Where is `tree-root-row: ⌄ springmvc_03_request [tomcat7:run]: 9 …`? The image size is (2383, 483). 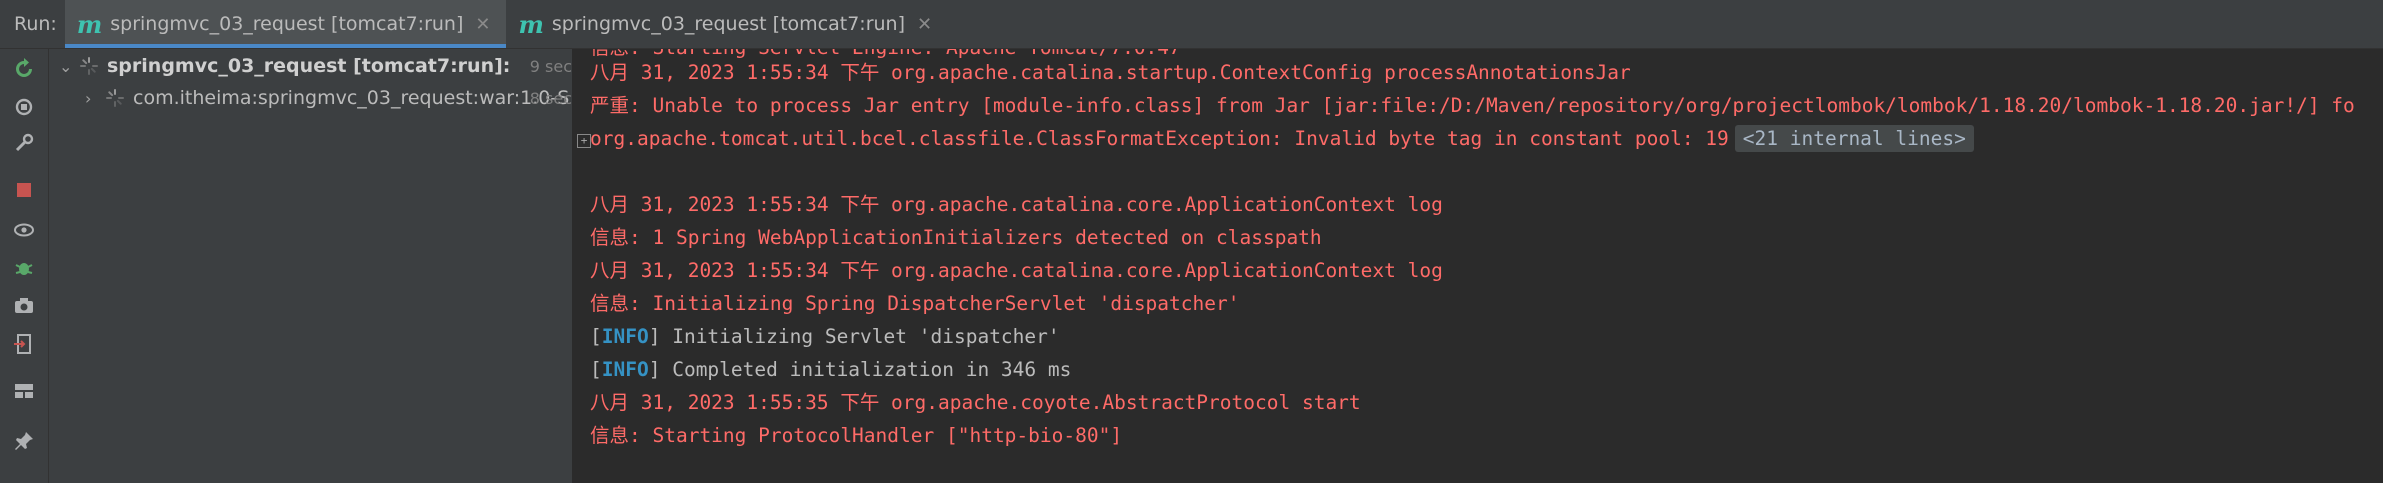
tree-root-row: ⌄ springmvc_03_request [tomcat7:run]: 9 … is located at coordinates (315, 66).